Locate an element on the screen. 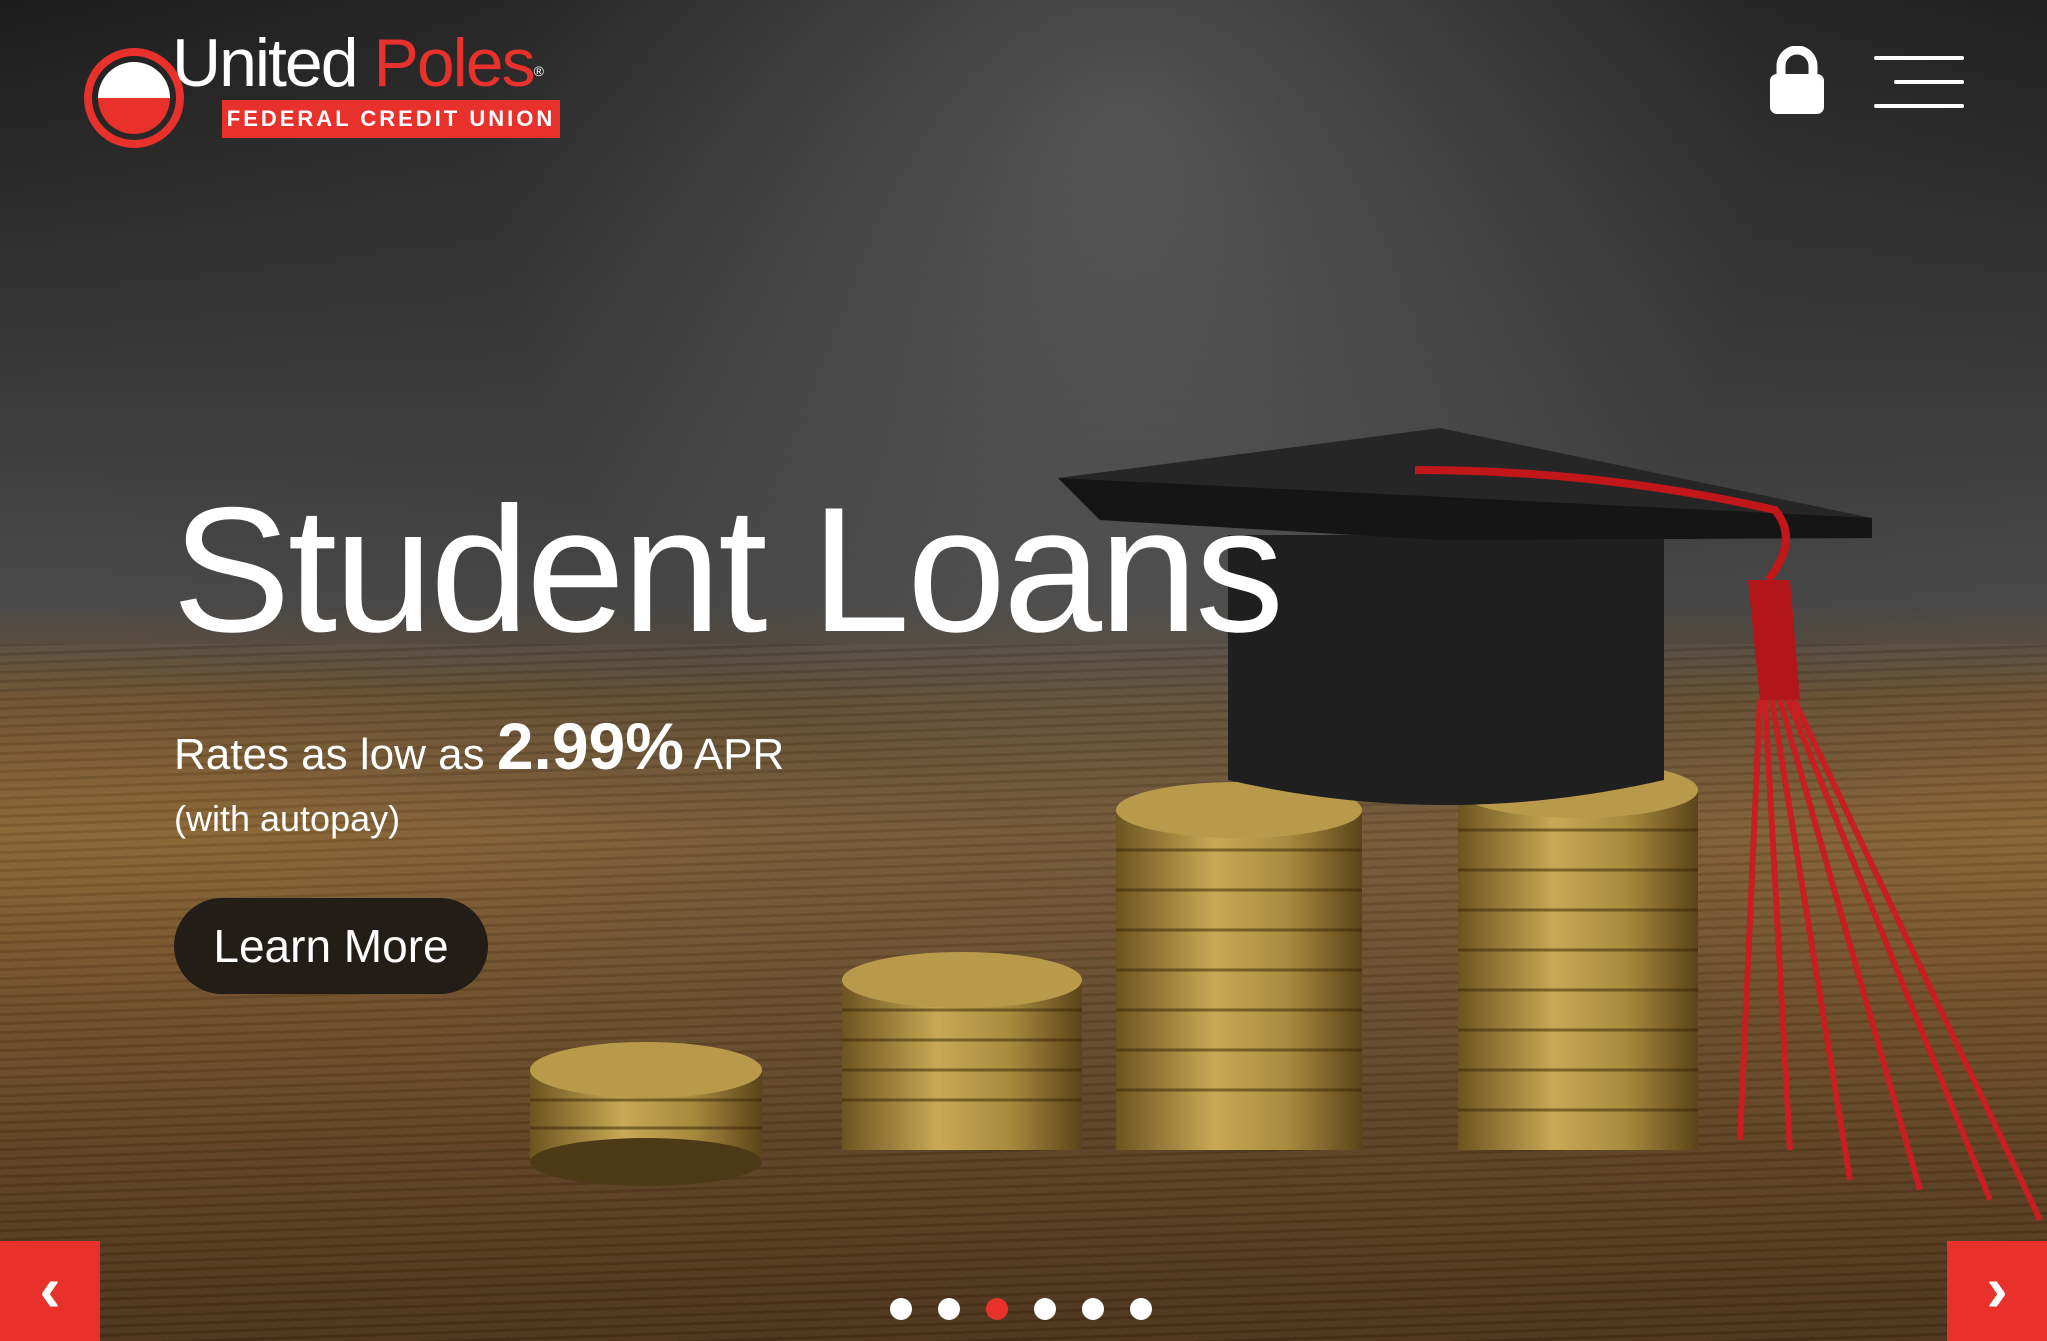 The height and width of the screenshot is (1341, 2047). previous-slide-button: ‹ is located at coordinates (50, 1291).